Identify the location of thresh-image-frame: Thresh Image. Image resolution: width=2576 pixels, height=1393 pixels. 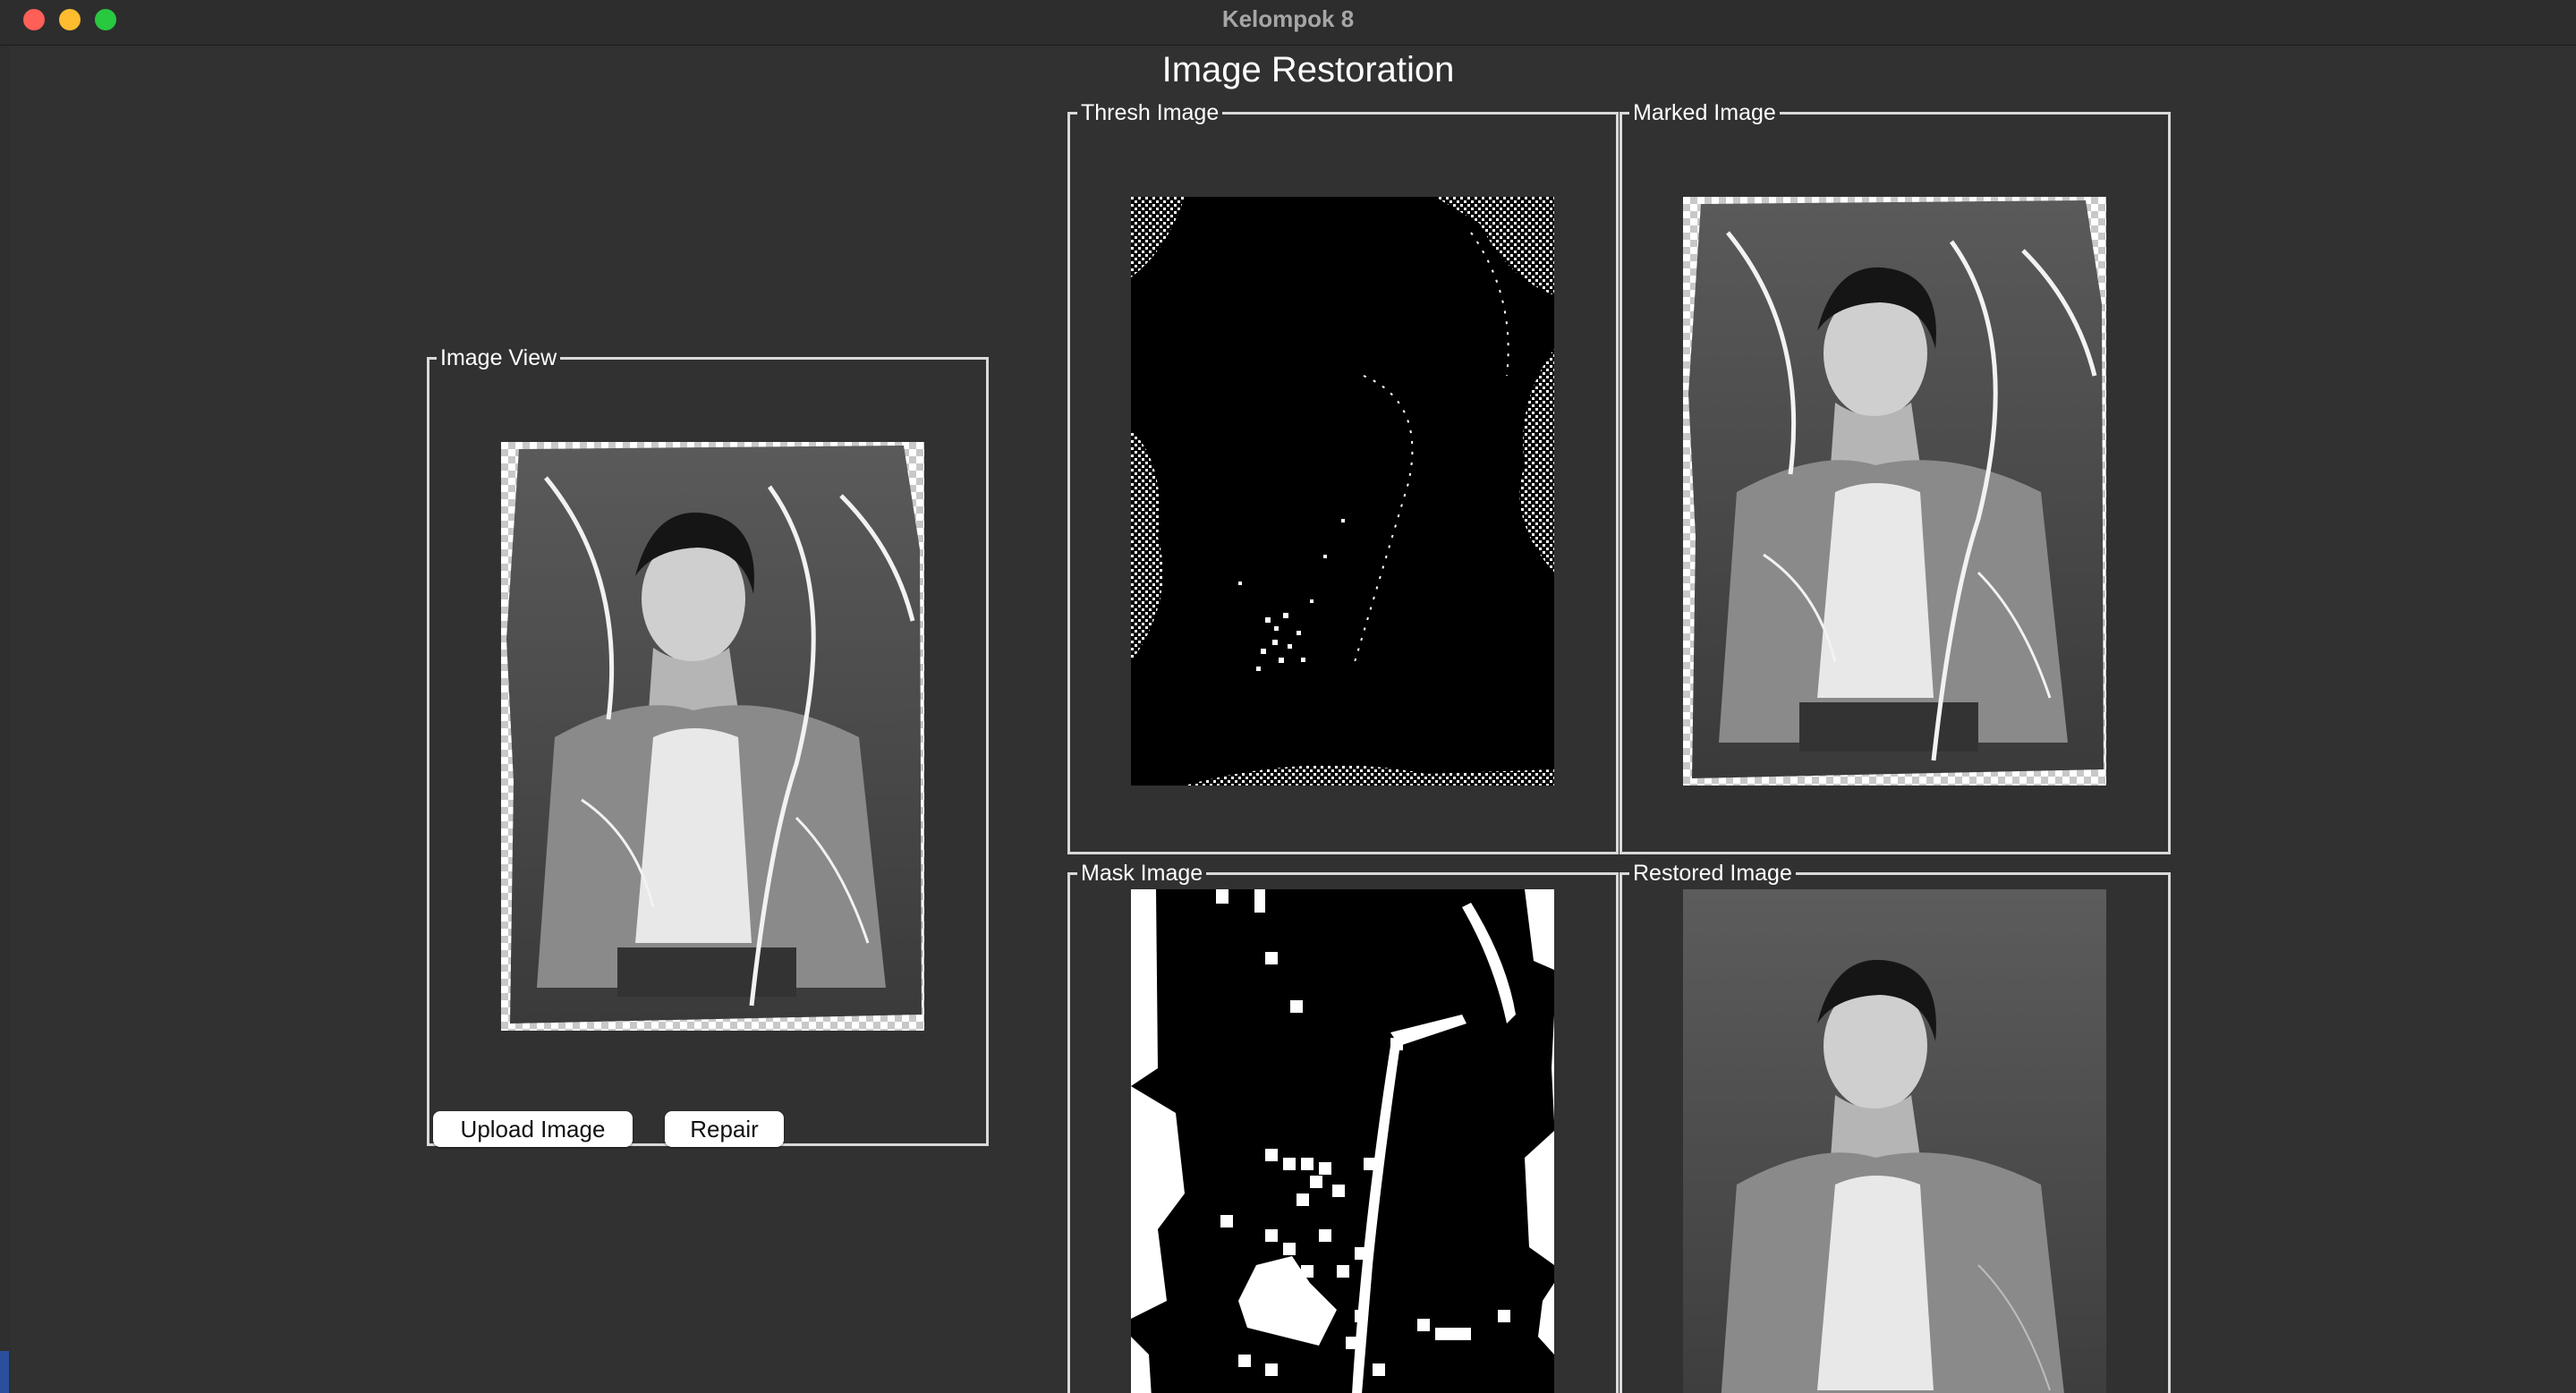
(1343, 477).